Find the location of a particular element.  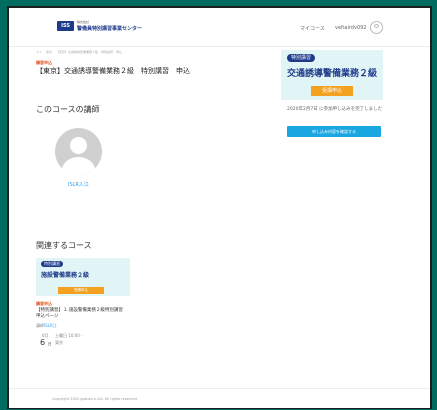

related-time: 土曜日 10:00 - is located at coordinates (69, 335).